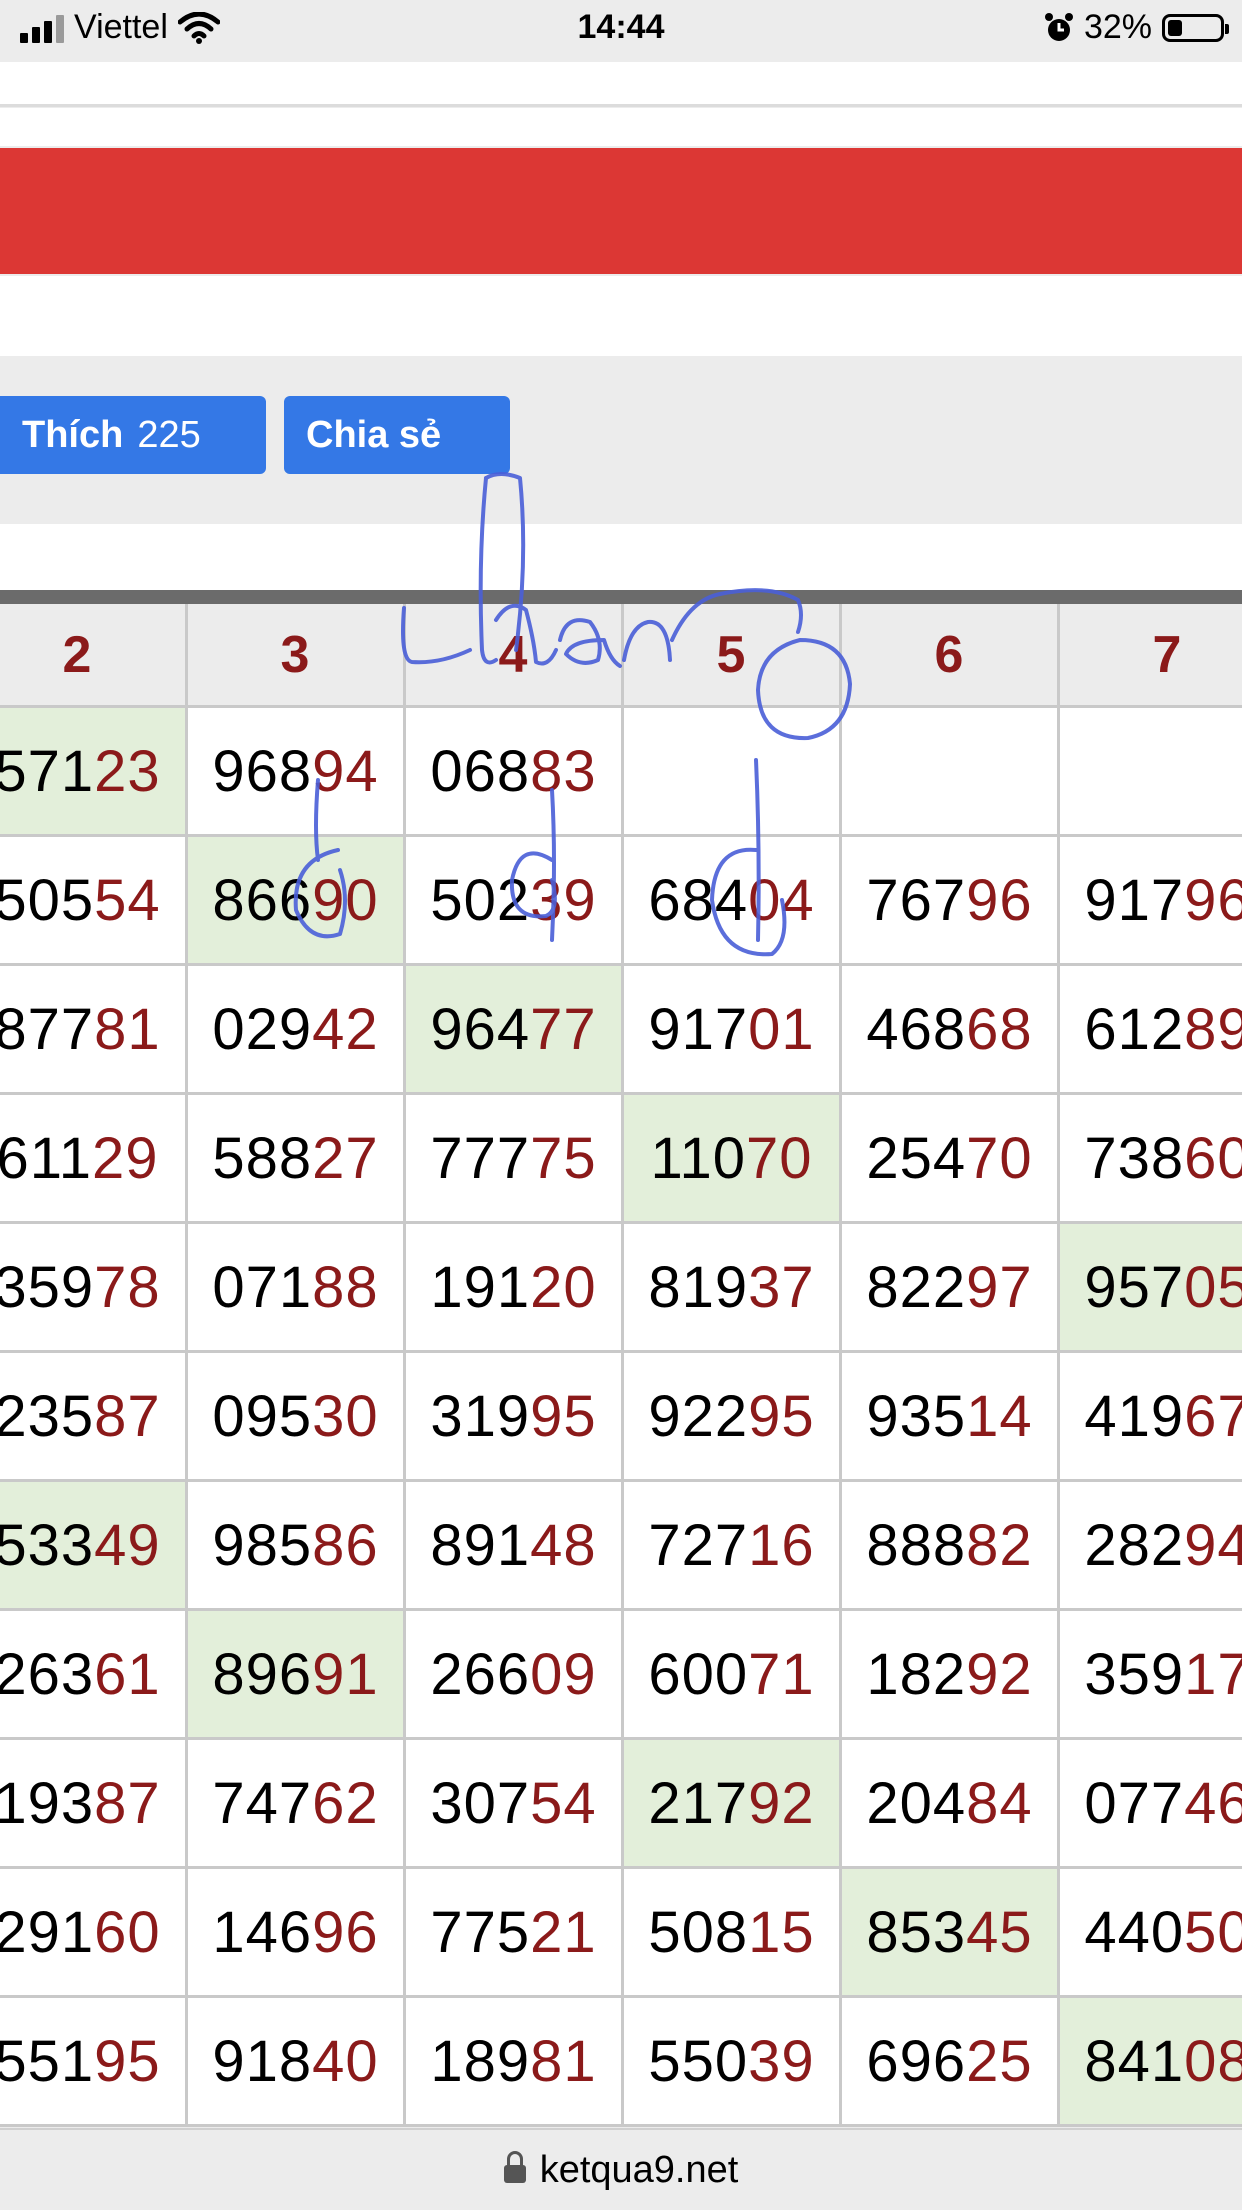 The image size is (1242, 2210). What do you see at coordinates (698, 1416) in the screenshot?
I see `number-head: 922` at bounding box center [698, 1416].